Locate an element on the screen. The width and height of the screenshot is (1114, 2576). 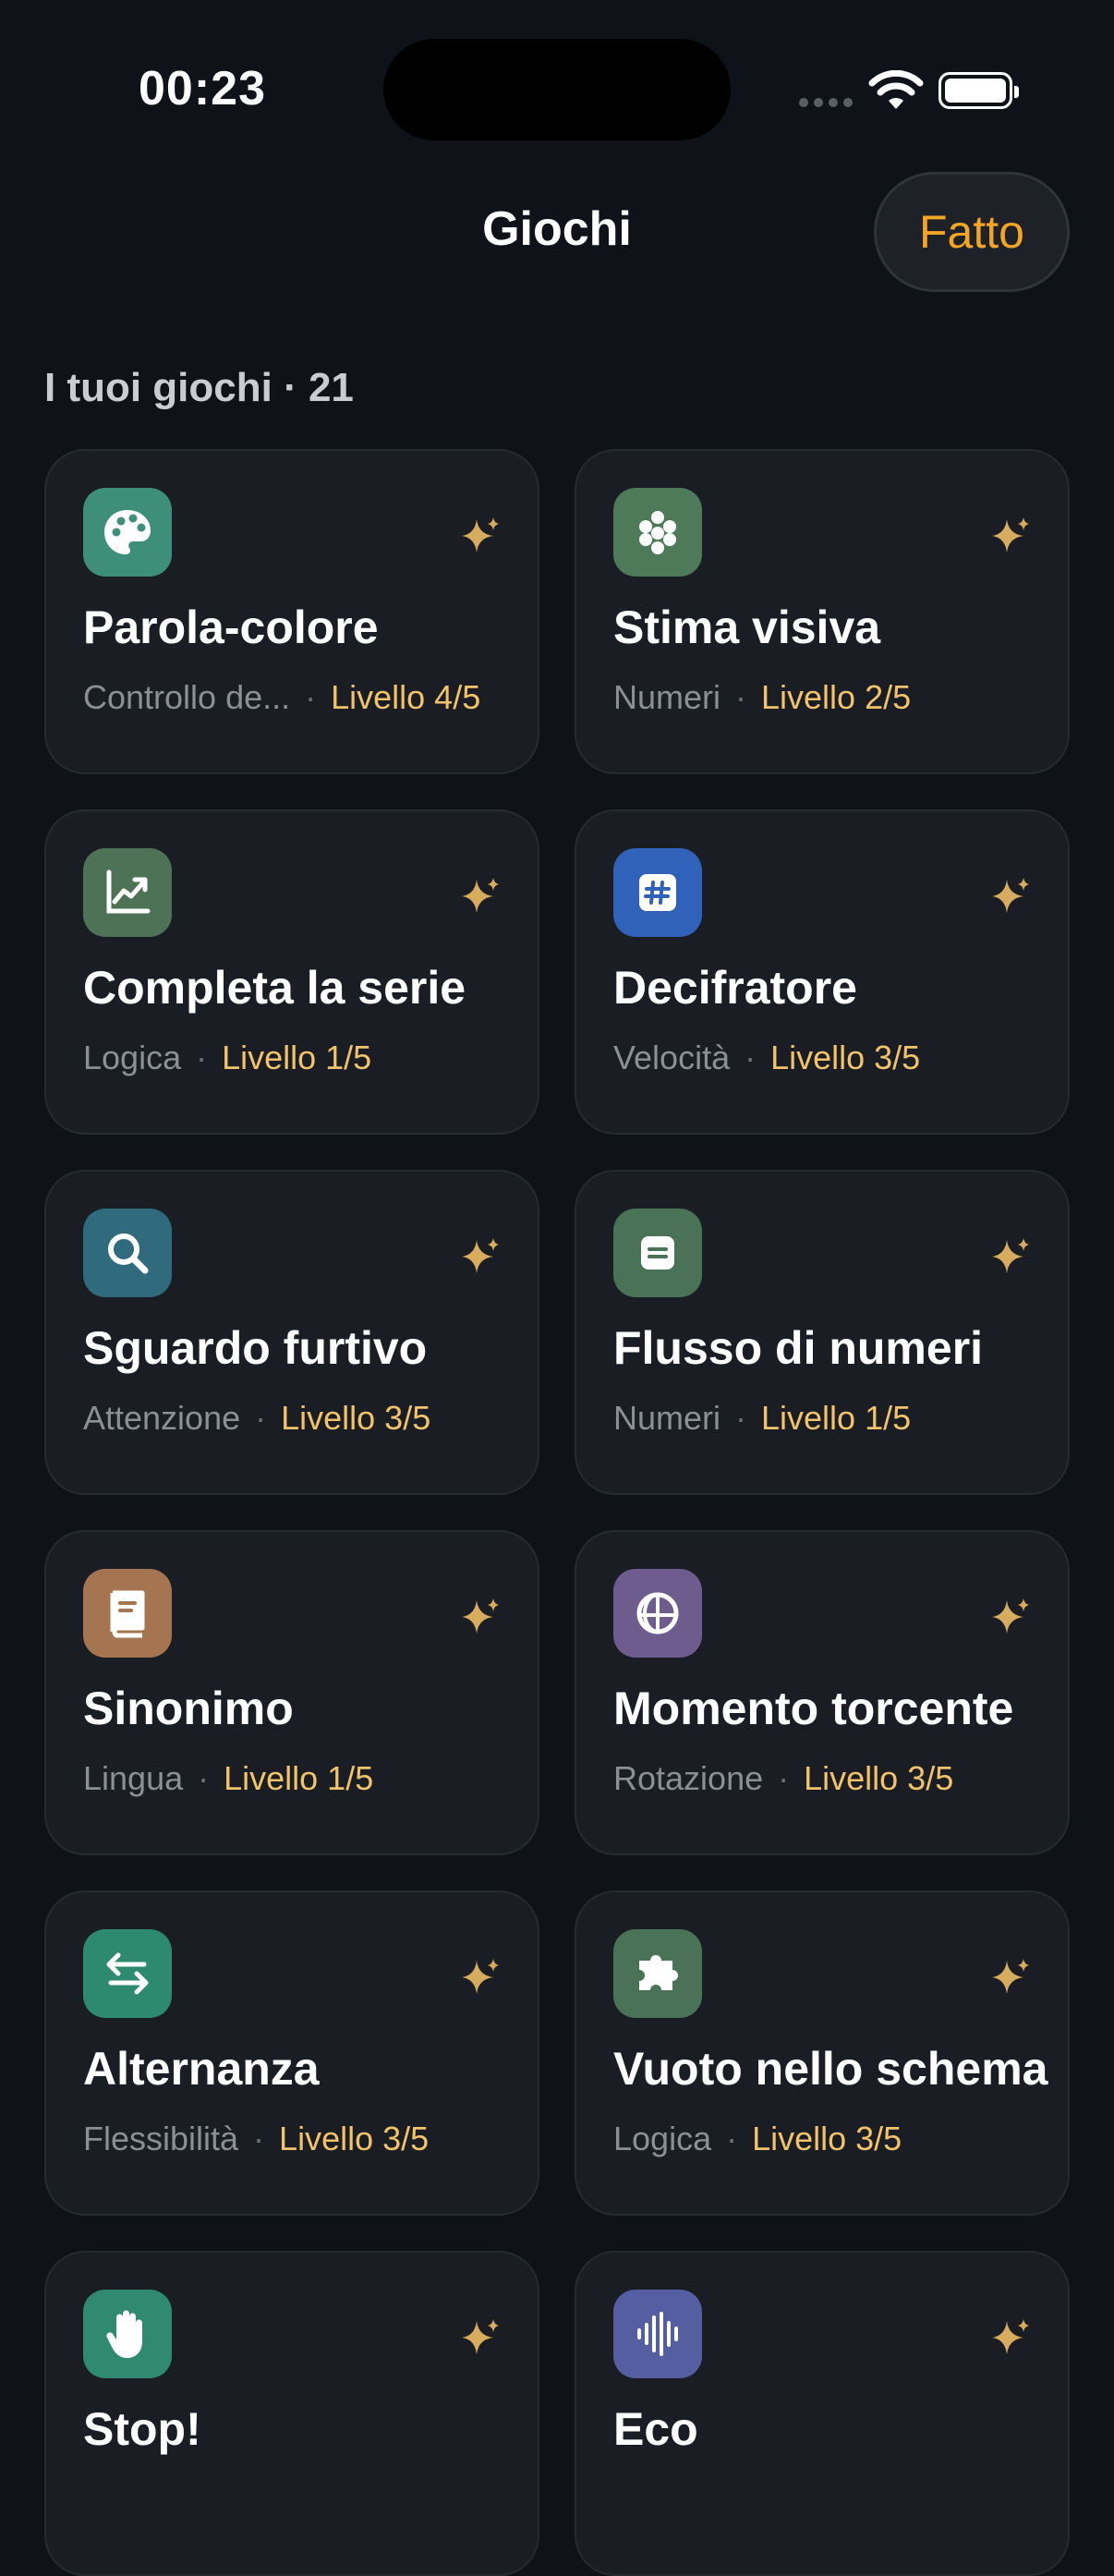
game-card: Vuoto nello schema Logica · Livello 3/5 is located at coordinates (822, 2053).